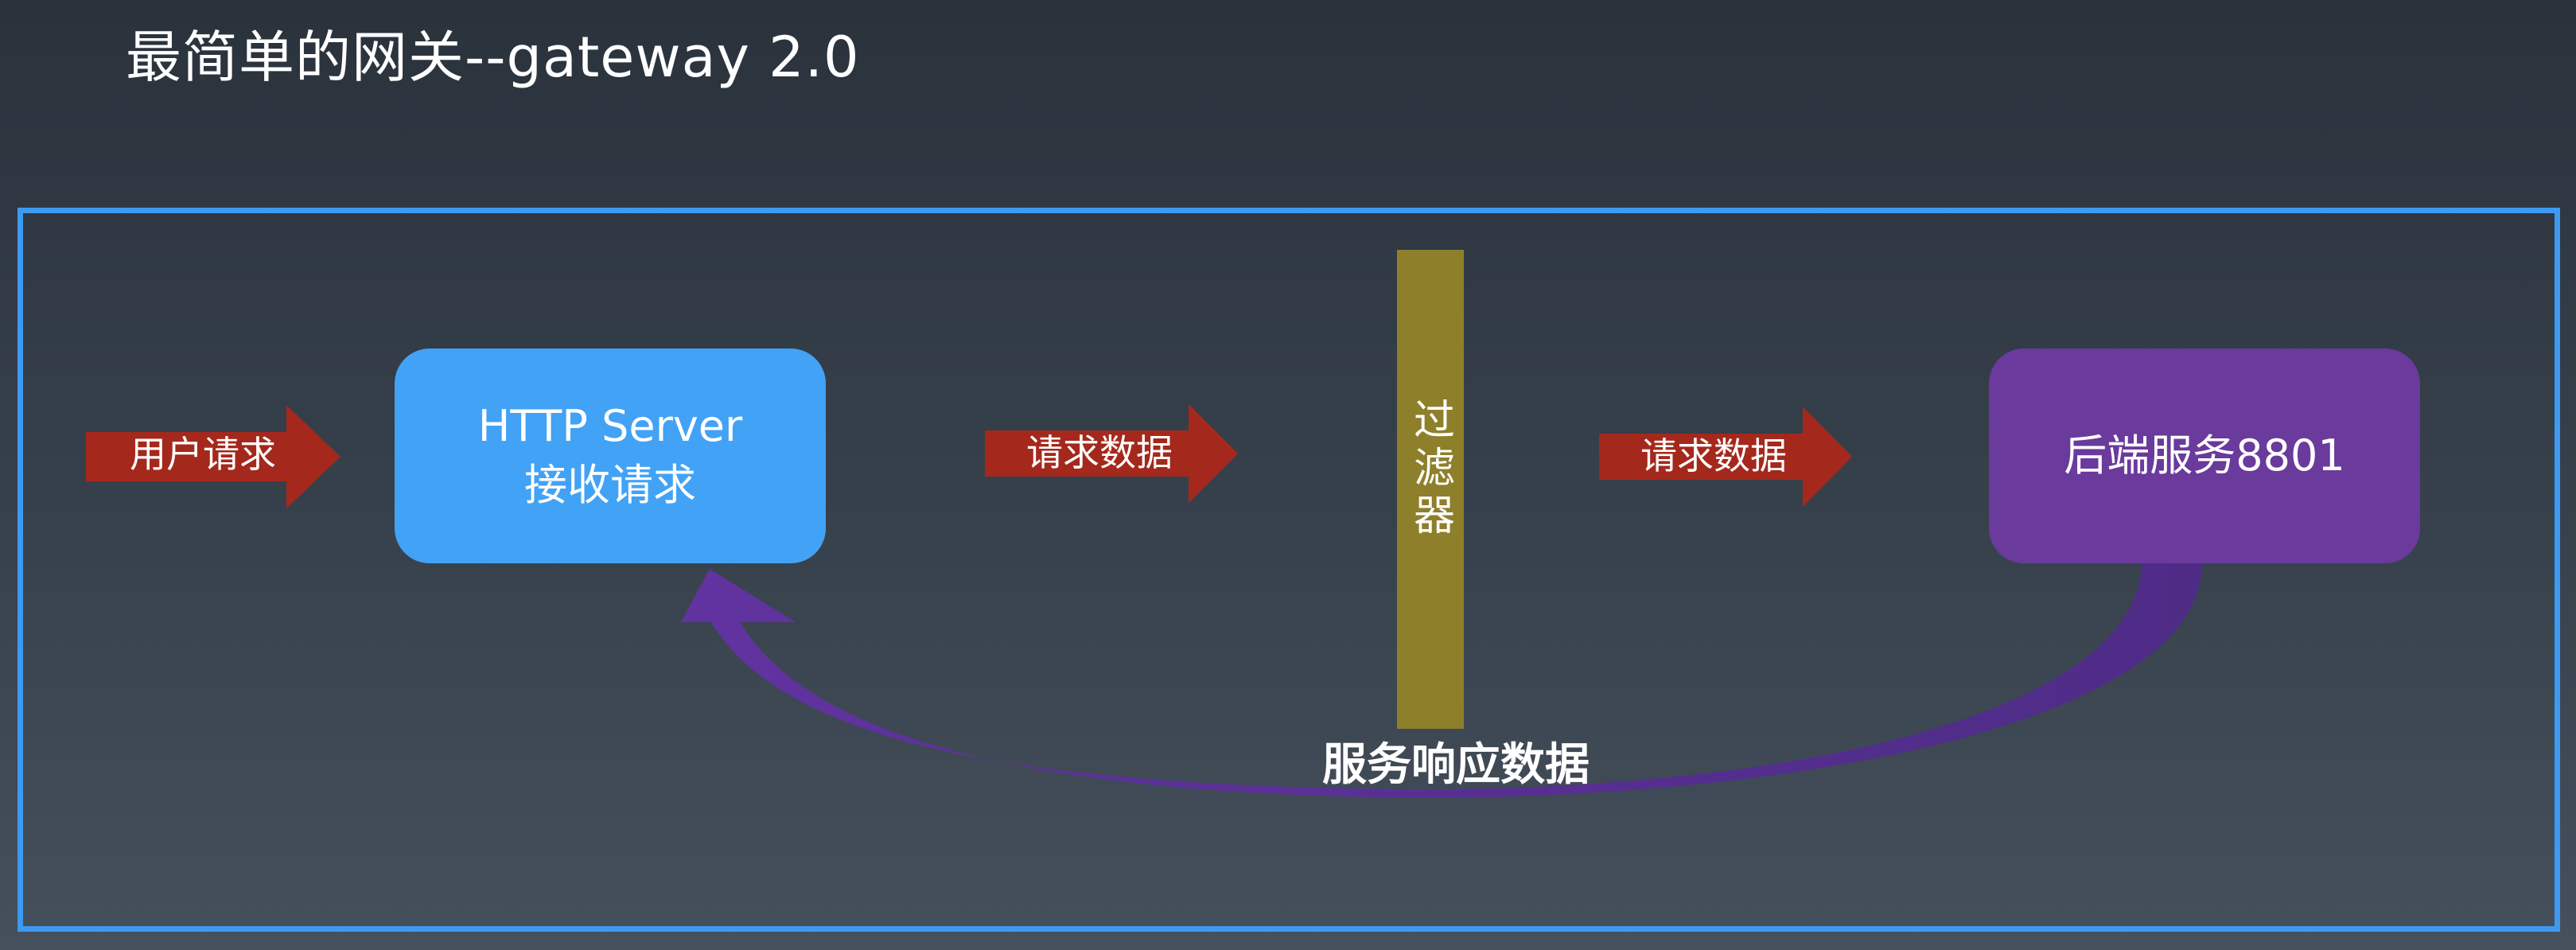 This screenshot has height=950, width=2576. I want to click on filter-bar: 过滤器, so click(1431, 490).